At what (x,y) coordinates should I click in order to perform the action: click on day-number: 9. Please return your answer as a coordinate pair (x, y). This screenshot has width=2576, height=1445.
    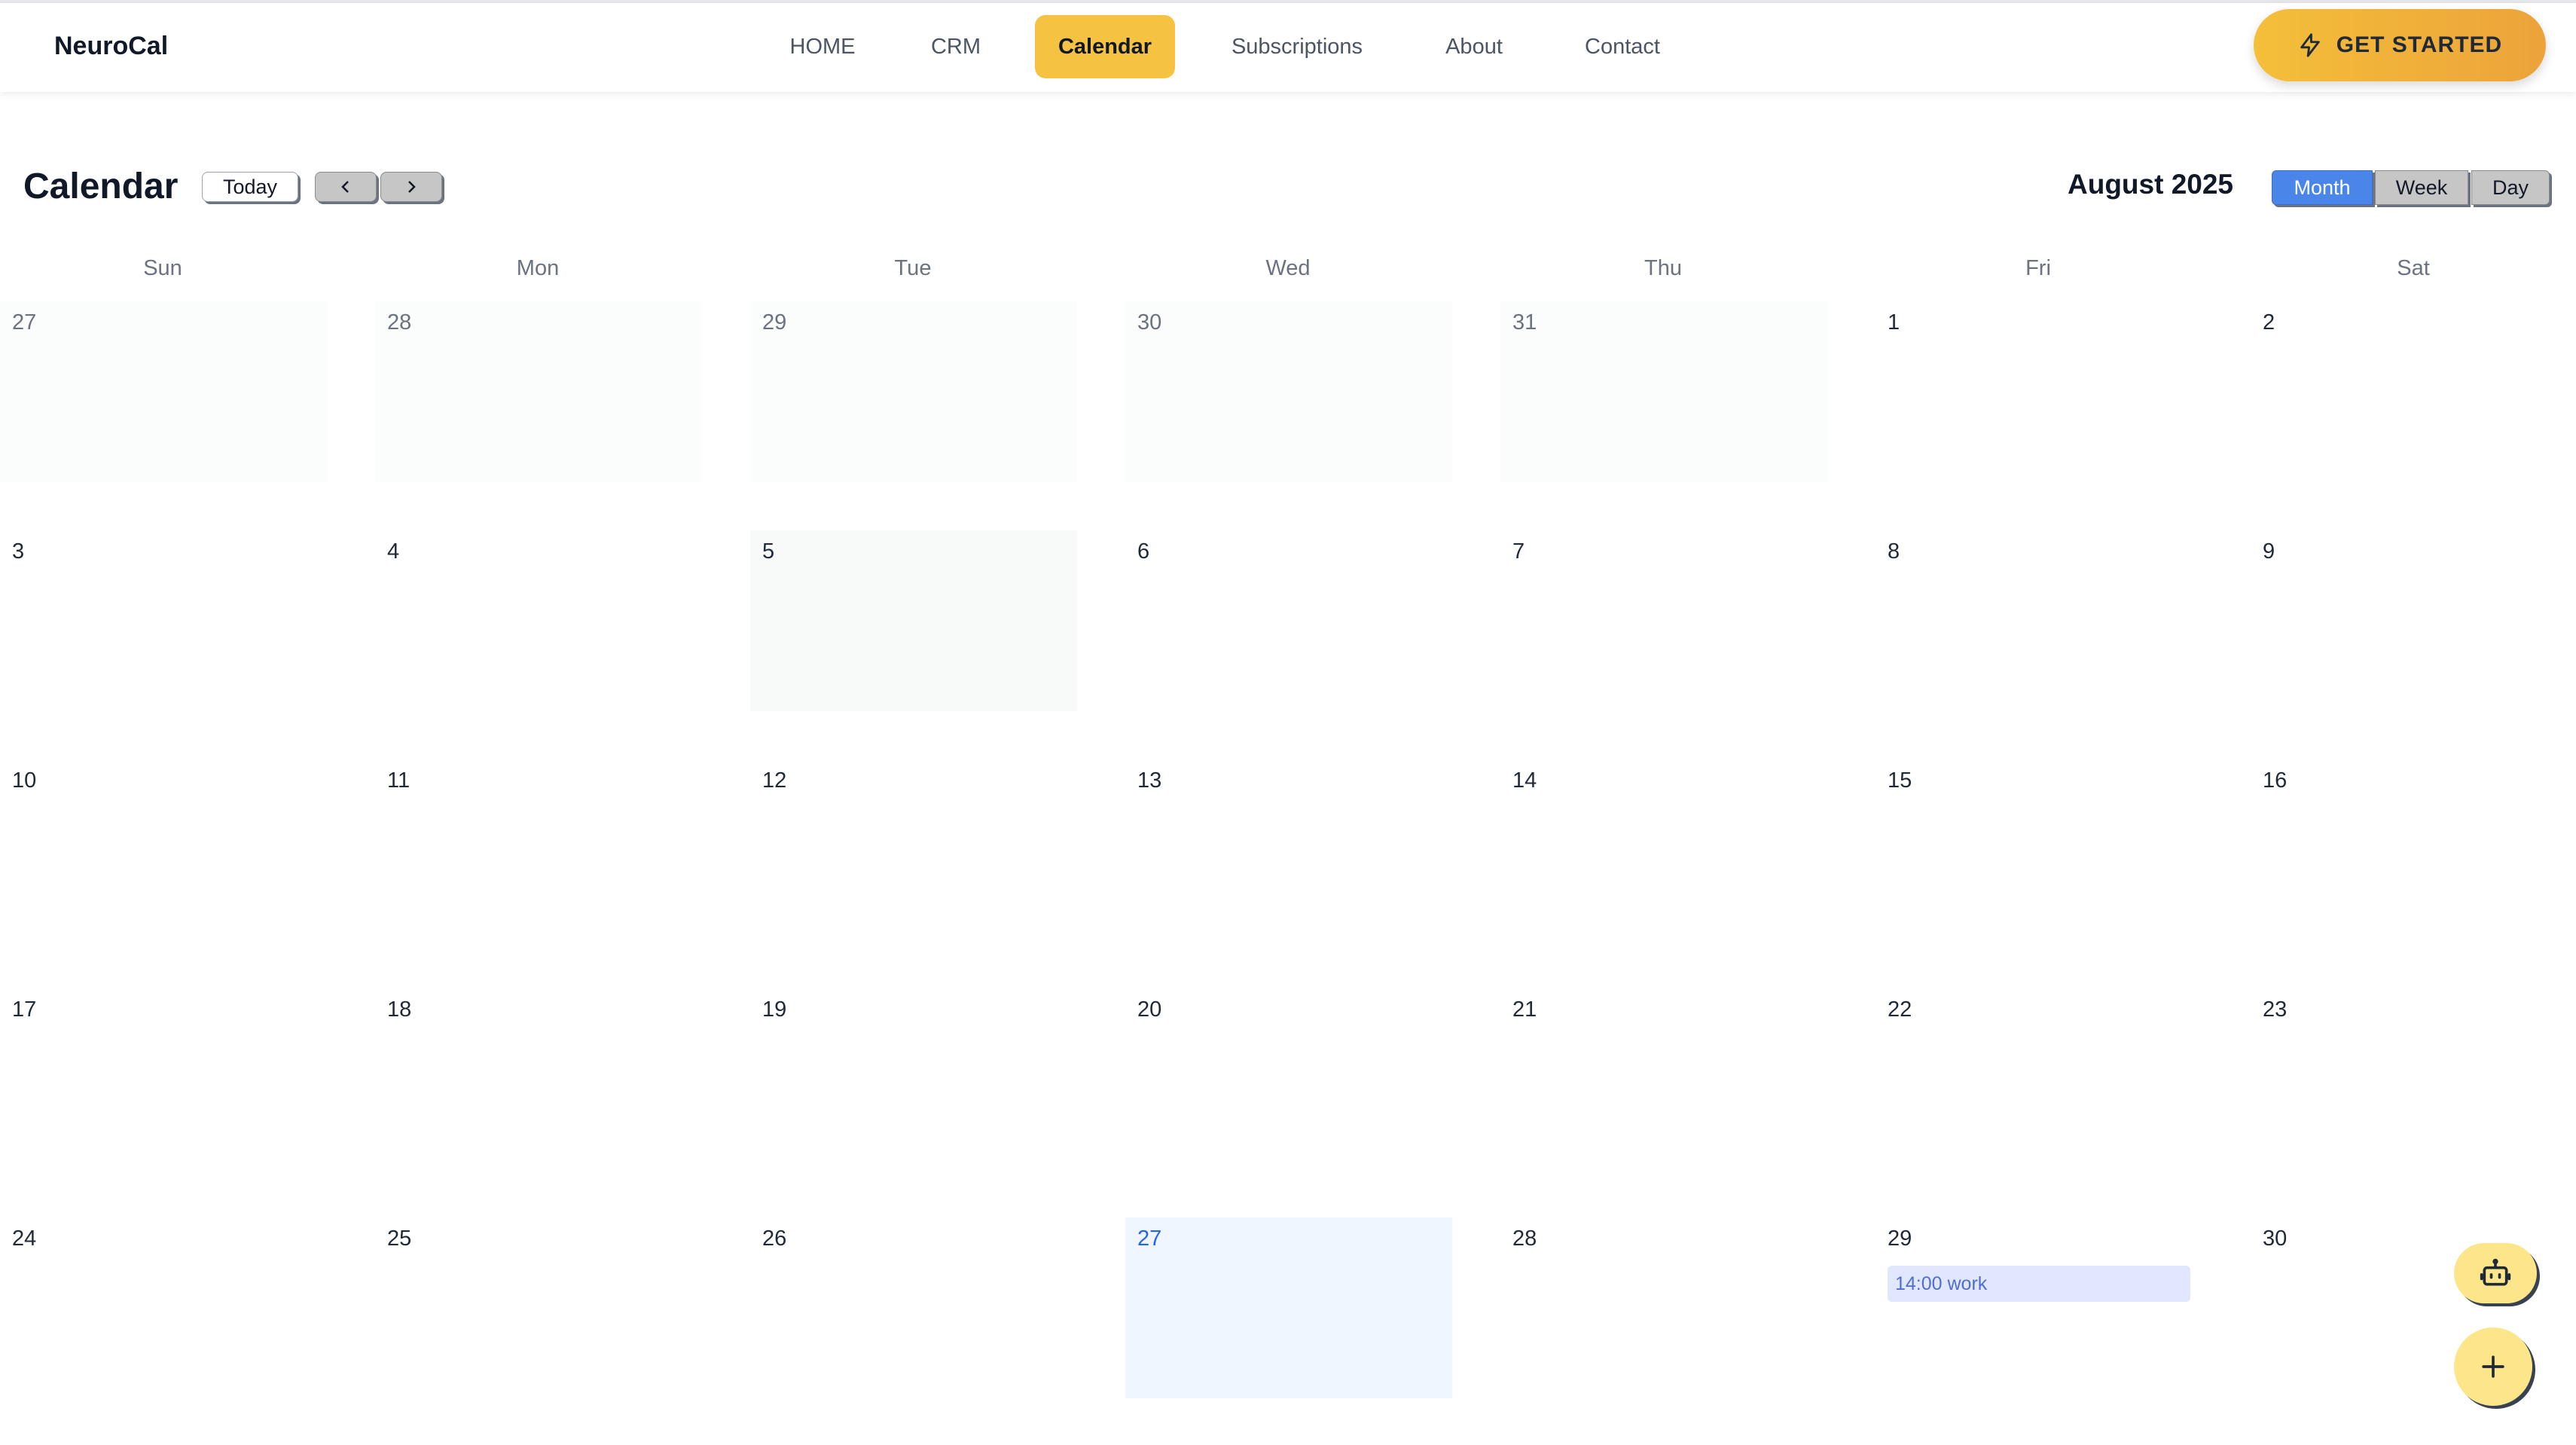
    Looking at the image, I should click on (2269, 551).